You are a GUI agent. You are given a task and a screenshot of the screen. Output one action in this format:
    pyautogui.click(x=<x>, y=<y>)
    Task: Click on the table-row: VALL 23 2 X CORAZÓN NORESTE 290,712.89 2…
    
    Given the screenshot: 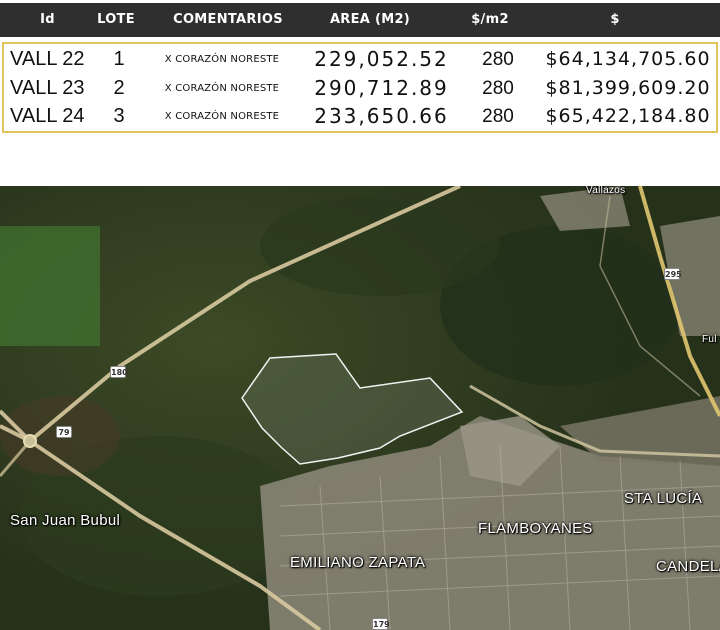 What is the action you would take?
    pyautogui.click(x=360, y=88)
    